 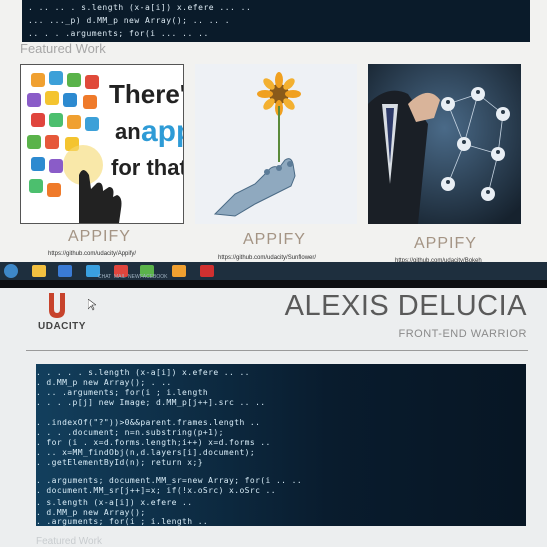 What do you see at coordinates (122, 392) in the screenshot?
I see `hero-code-line: . .. .arguments; for(i ; i.length` at bounding box center [122, 392].